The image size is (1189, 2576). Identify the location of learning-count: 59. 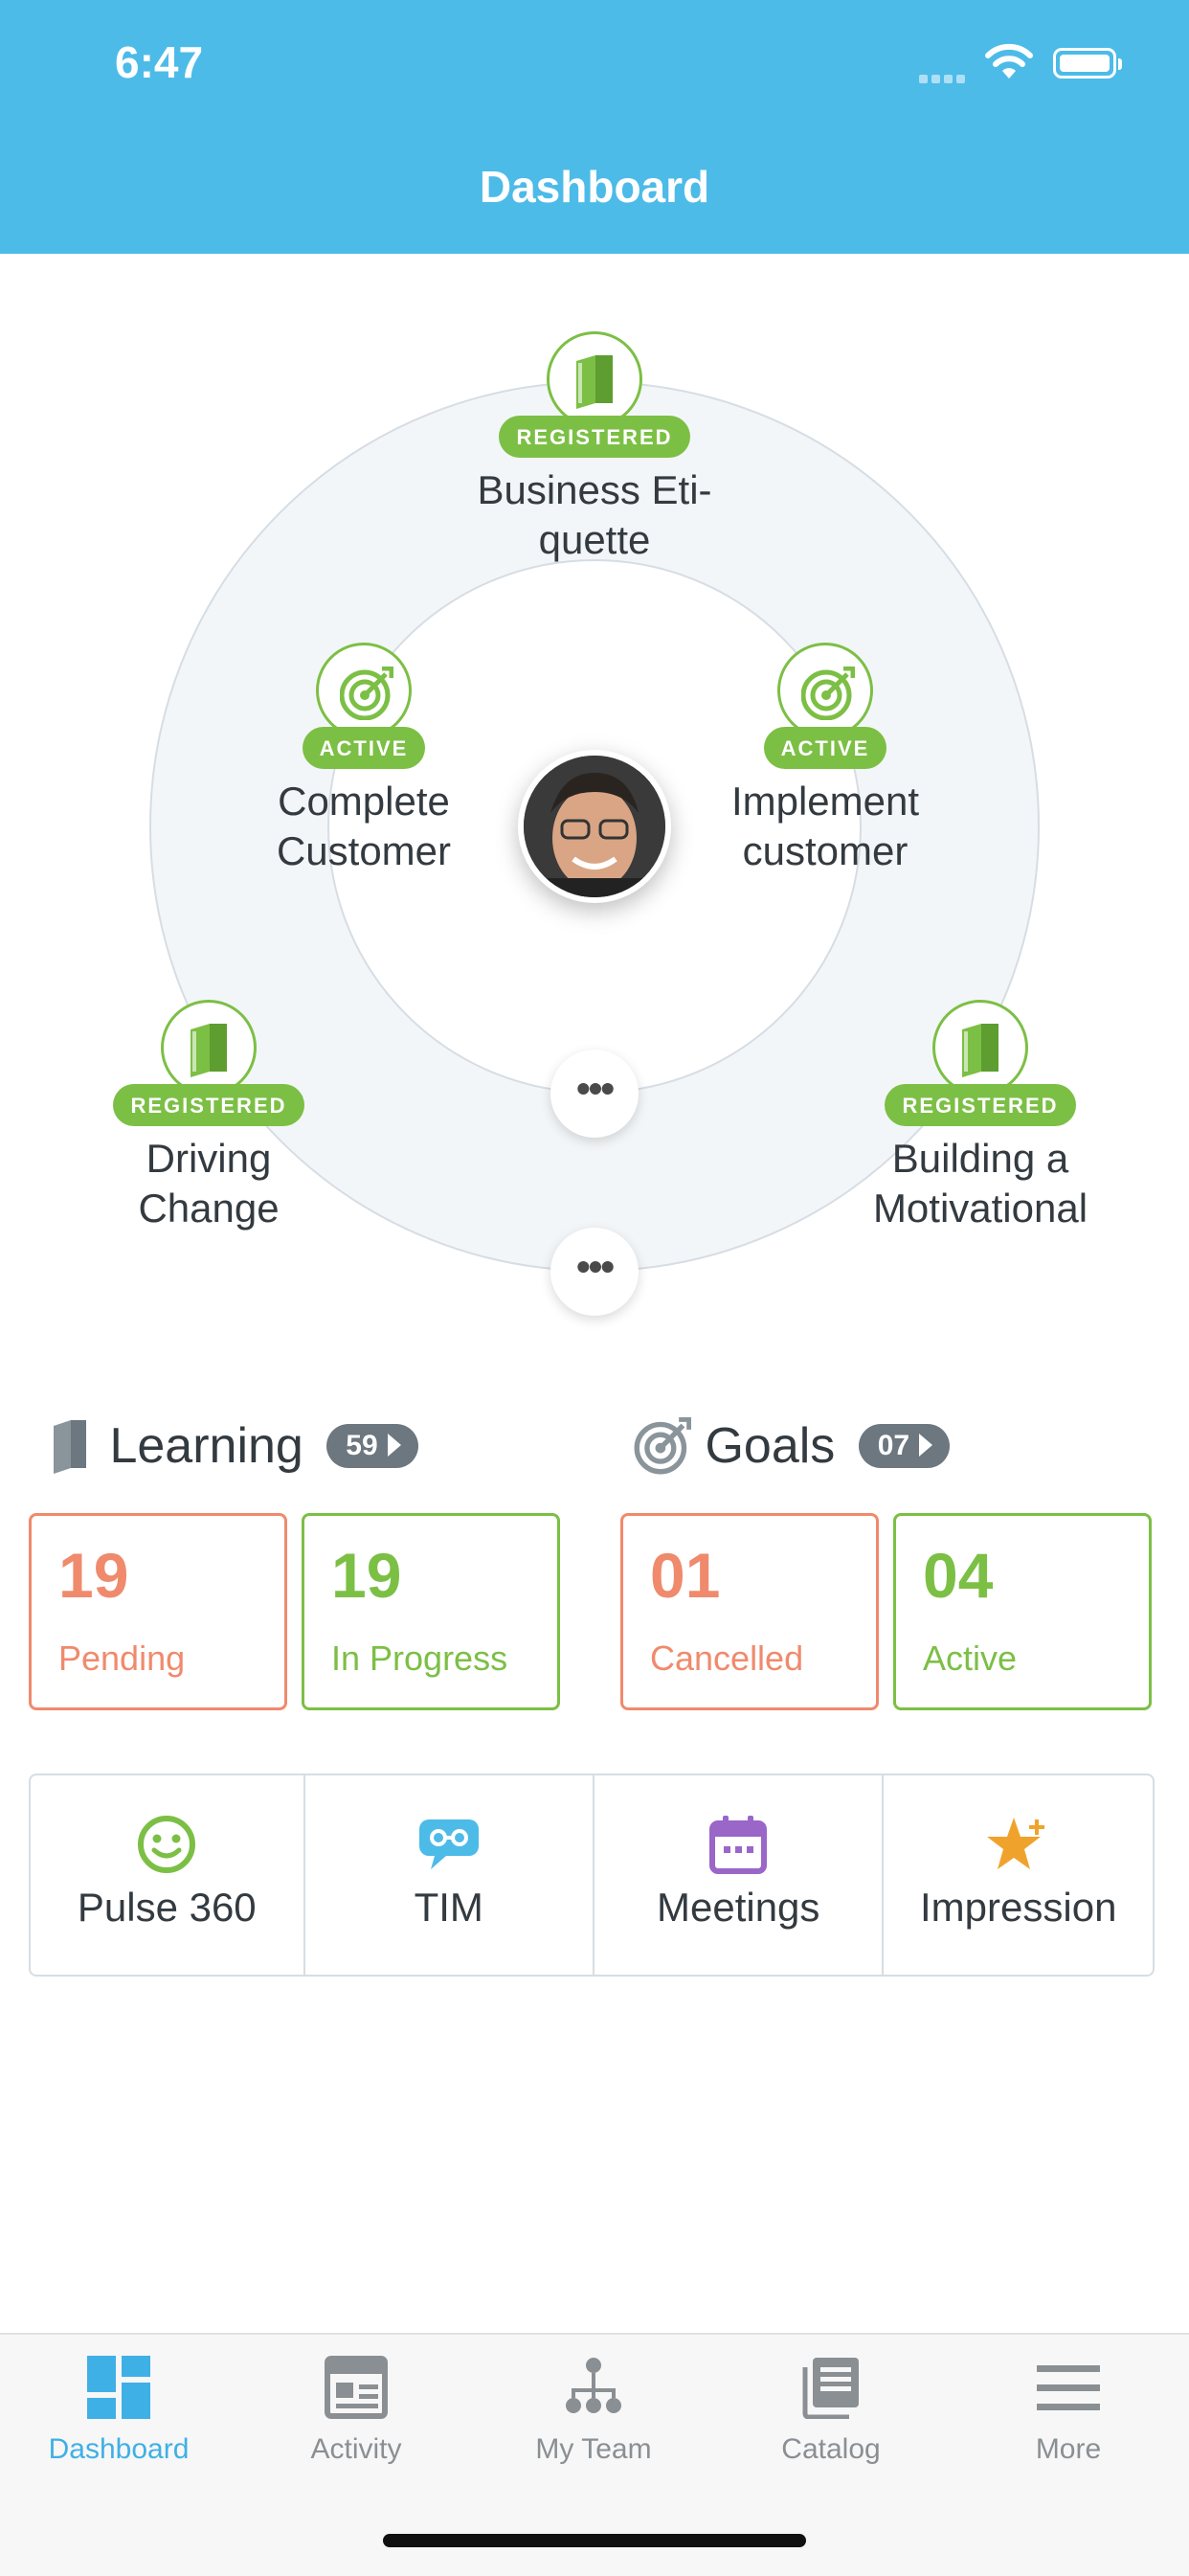
(362, 1445).